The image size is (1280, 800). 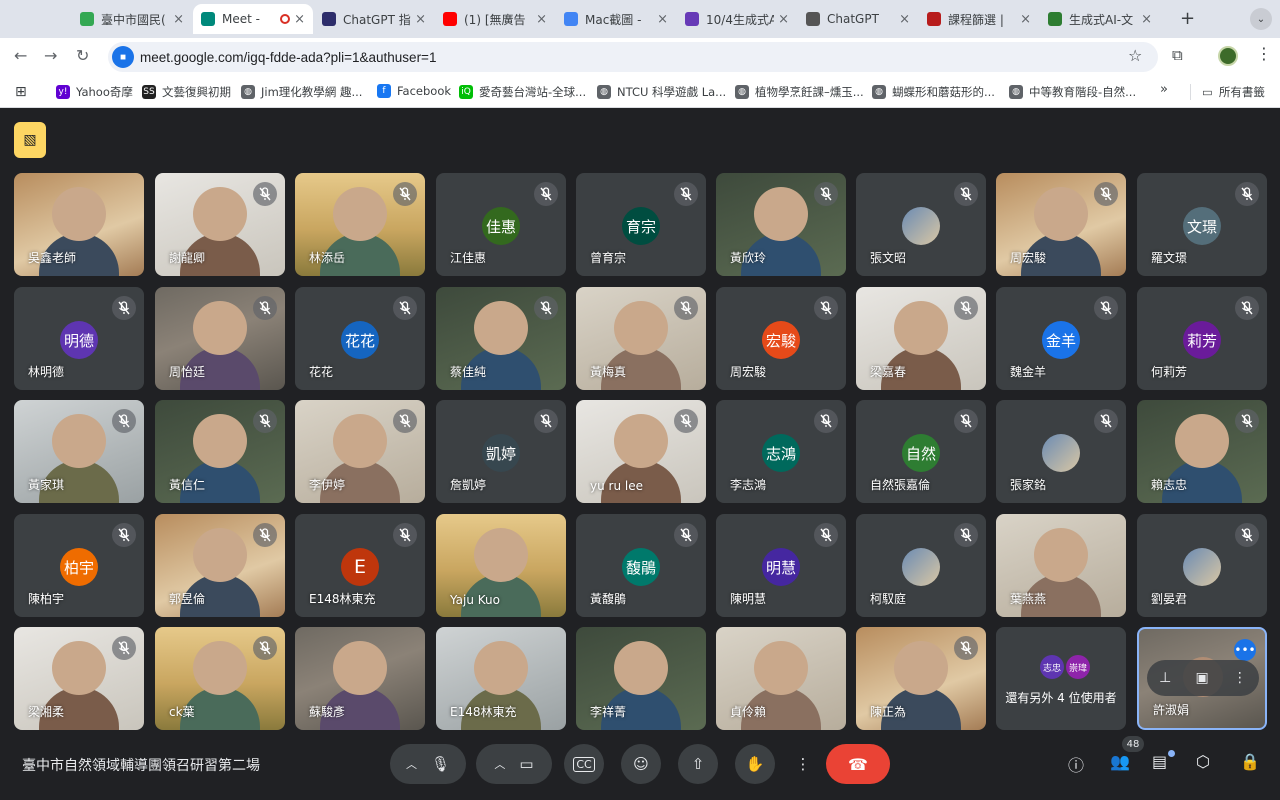 I want to click on browser-tab: (1) [無廣告 ×, so click(x=495, y=19).